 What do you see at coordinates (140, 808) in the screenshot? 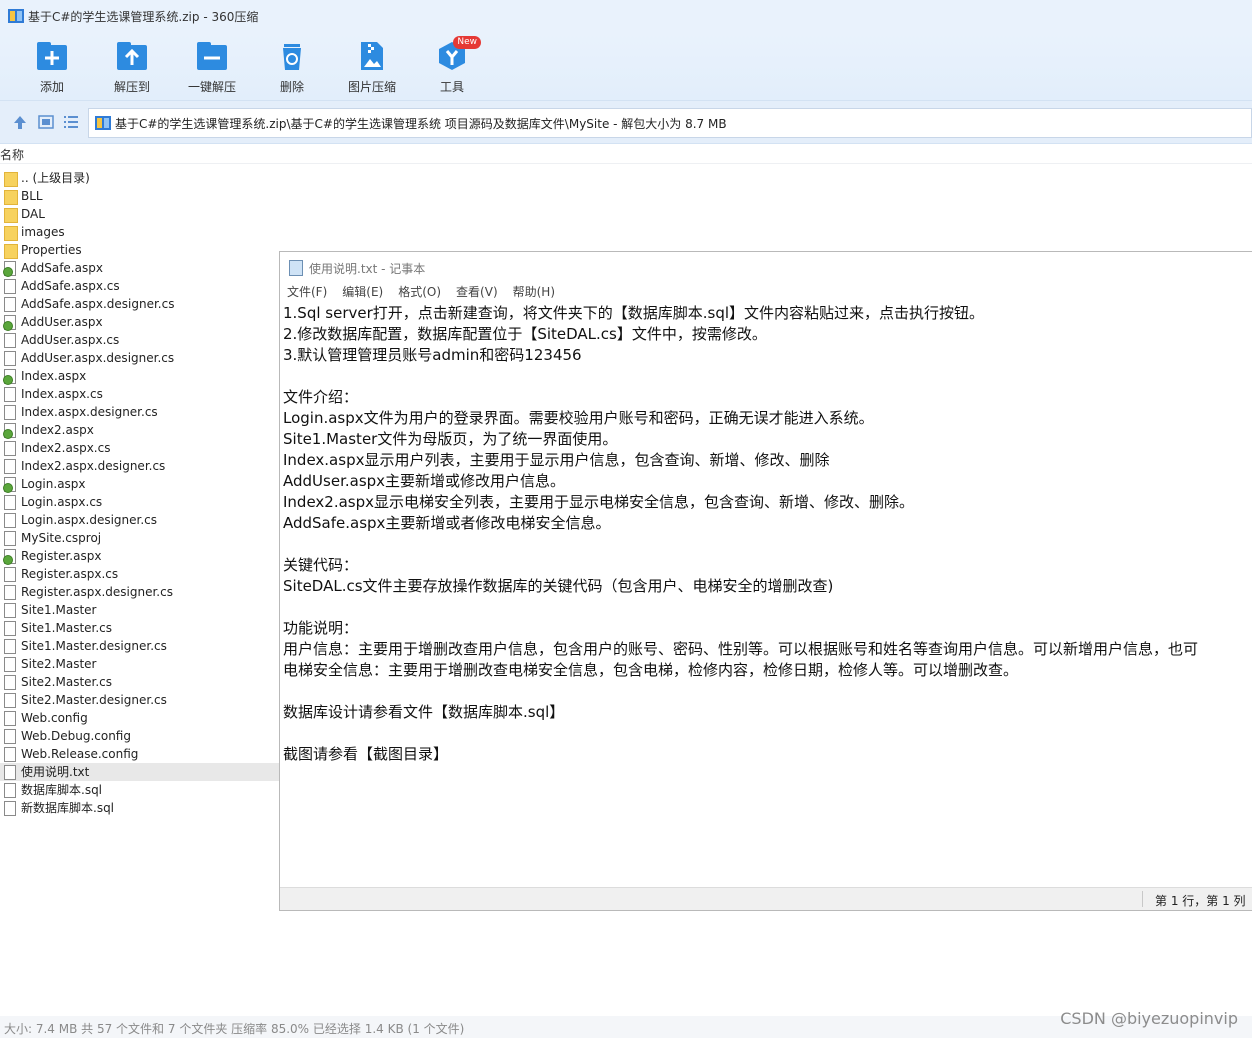
I see `file-list-item: 新数据库脚本.sql` at bounding box center [140, 808].